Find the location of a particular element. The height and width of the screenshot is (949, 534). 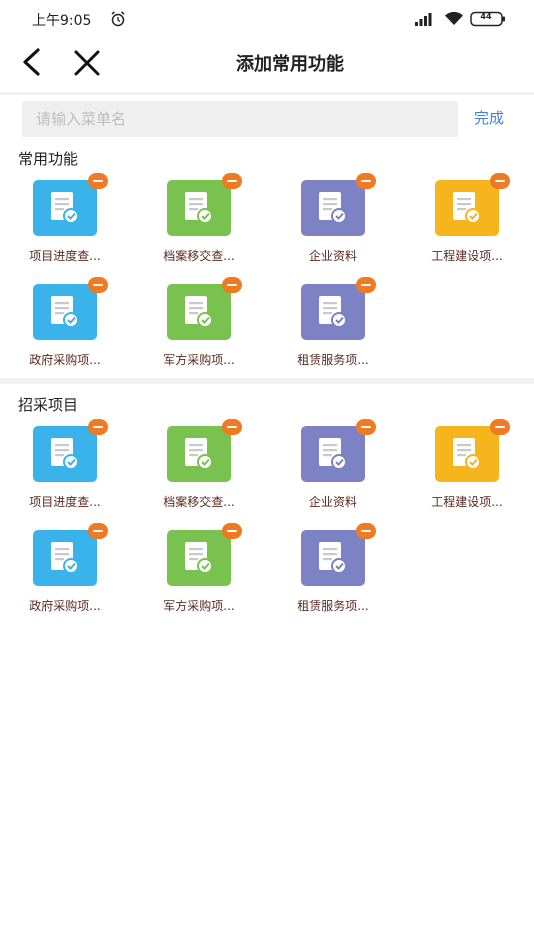

nav-bar: 添加常用功能 is located at coordinates (267, 63).